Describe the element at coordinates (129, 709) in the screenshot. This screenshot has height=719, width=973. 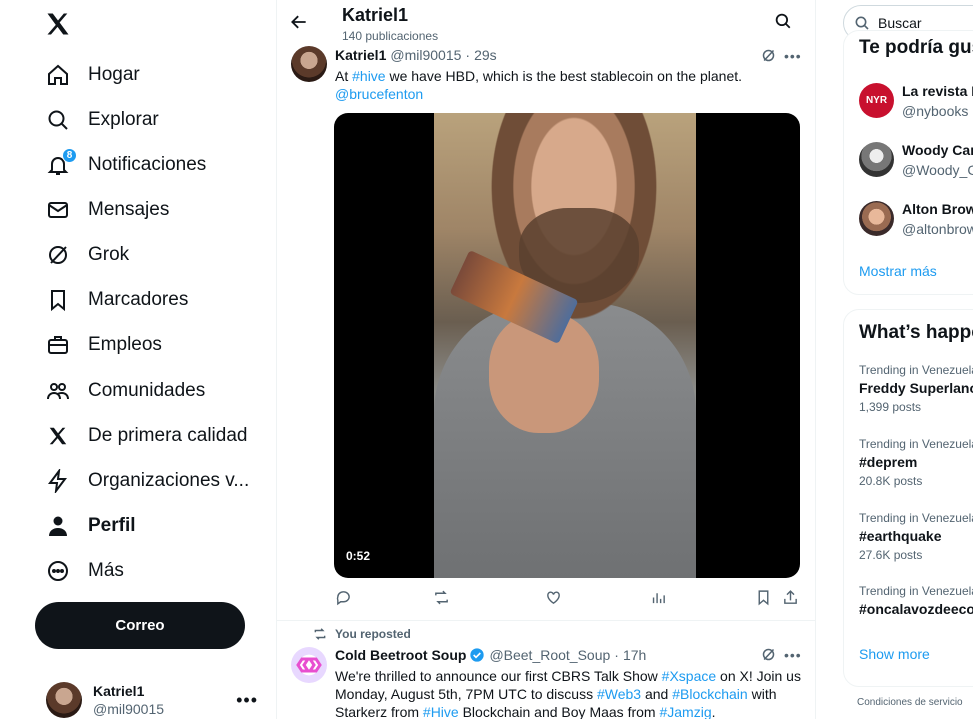
I see `account-handle: @mil90015` at that location.